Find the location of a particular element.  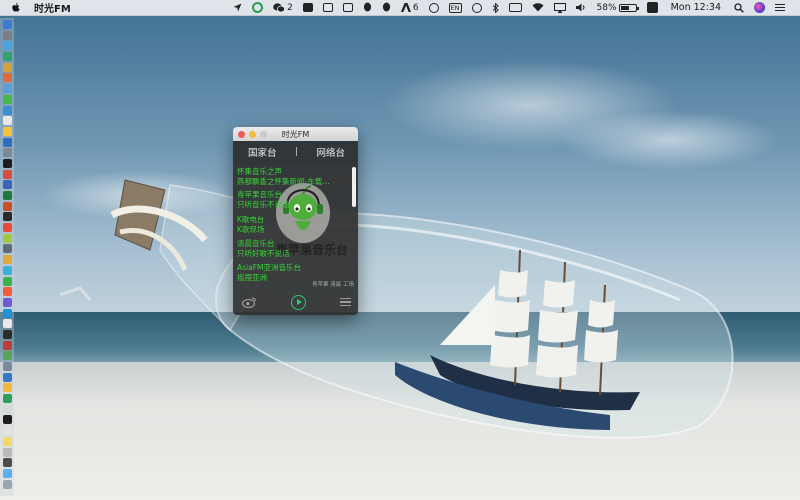

wifi-icon is located at coordinates (538, 8).